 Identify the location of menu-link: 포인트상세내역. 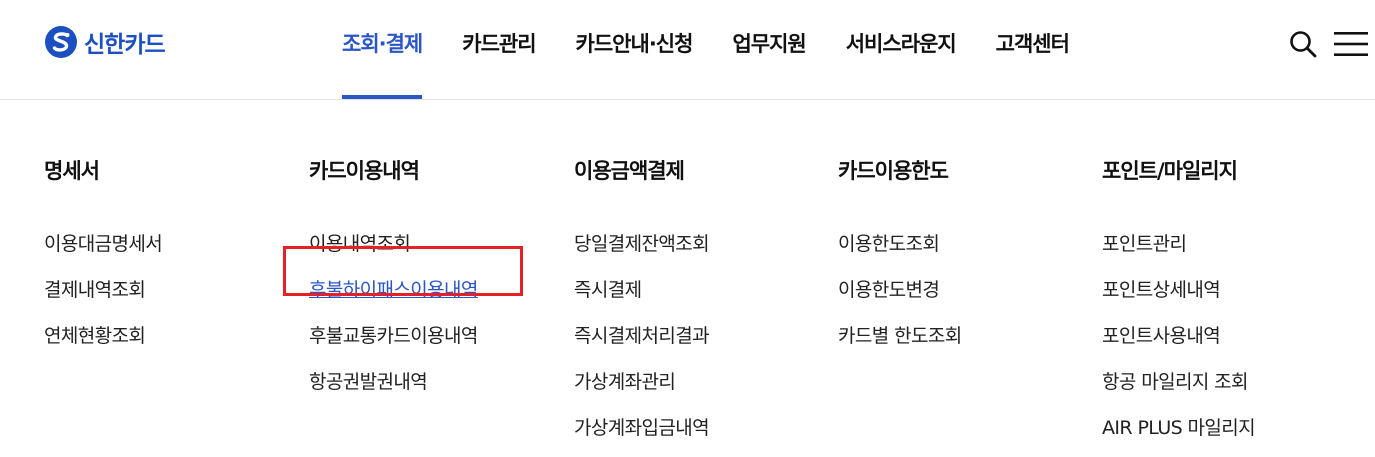
(1178, 290).